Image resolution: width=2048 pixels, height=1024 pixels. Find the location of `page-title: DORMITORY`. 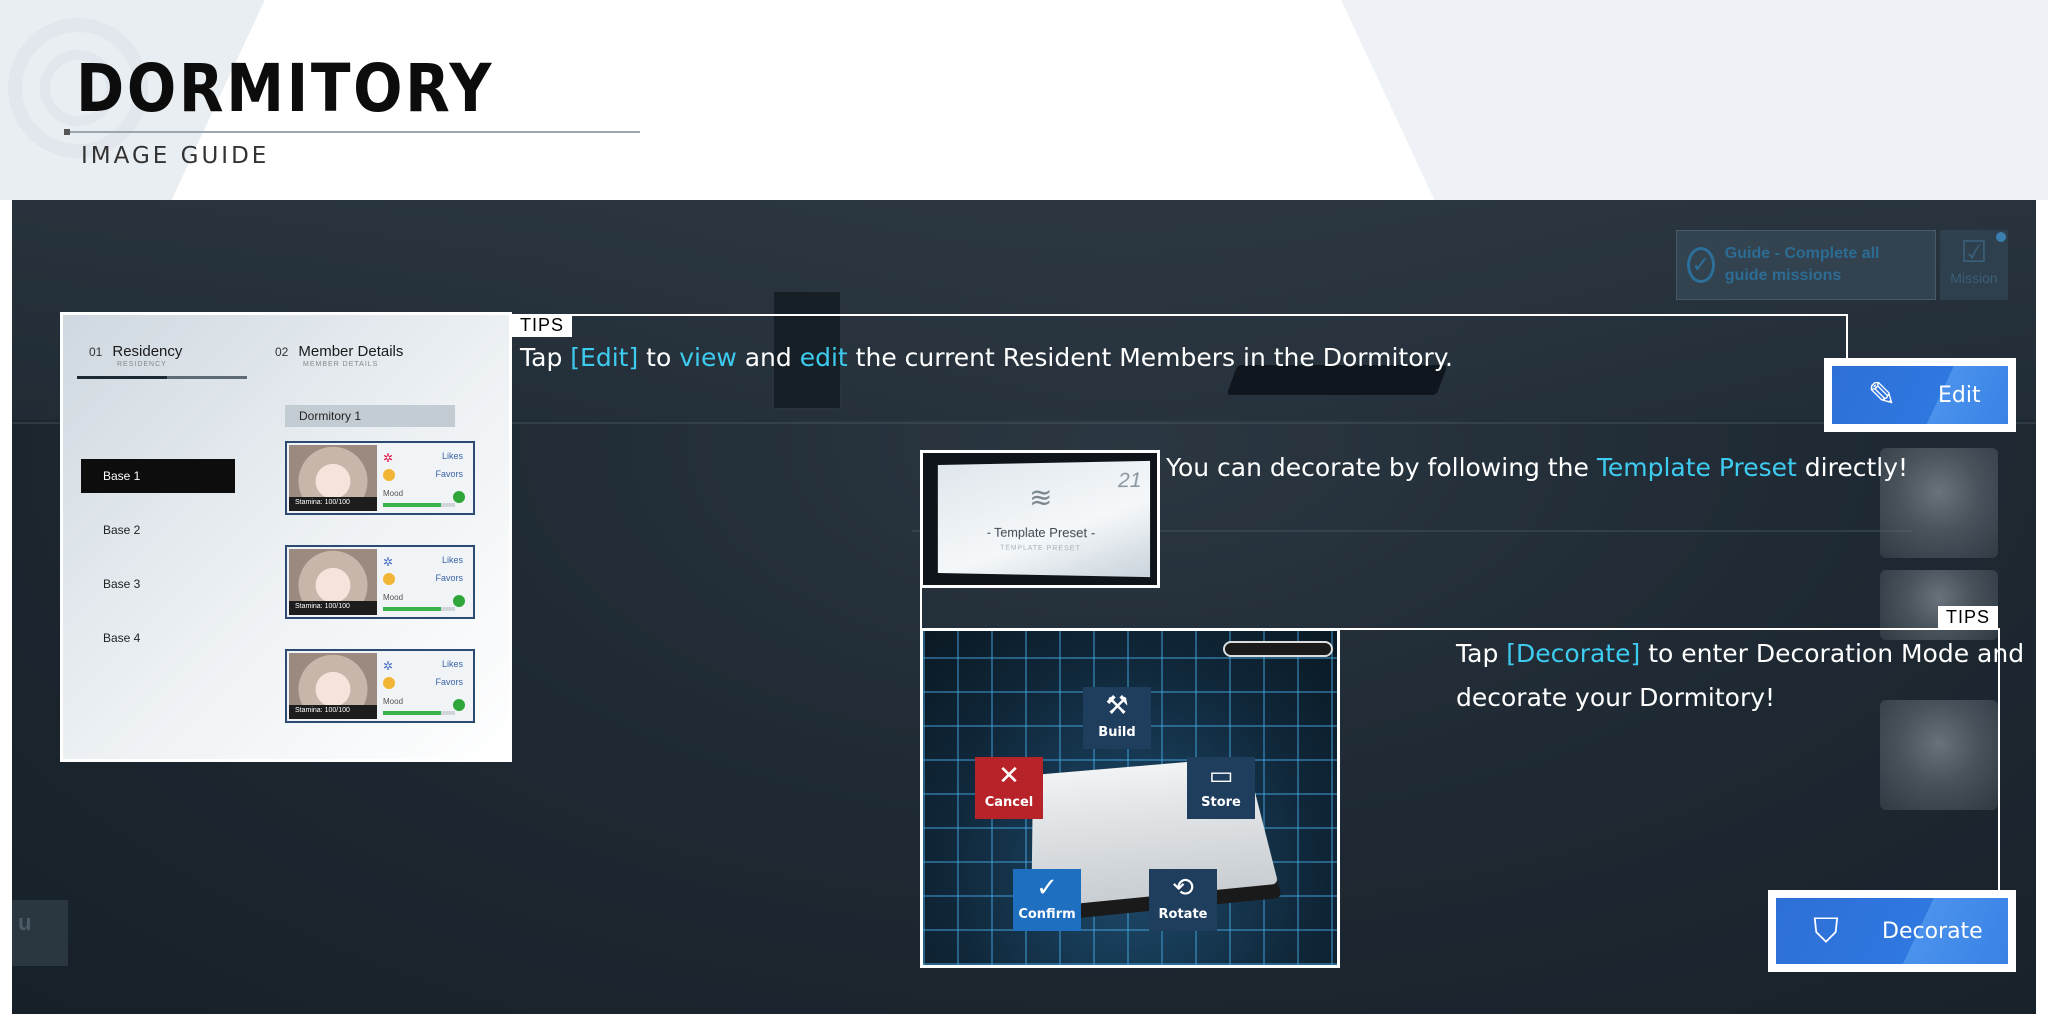

page-title: DORMITORY is located at coordinates (285, 88).